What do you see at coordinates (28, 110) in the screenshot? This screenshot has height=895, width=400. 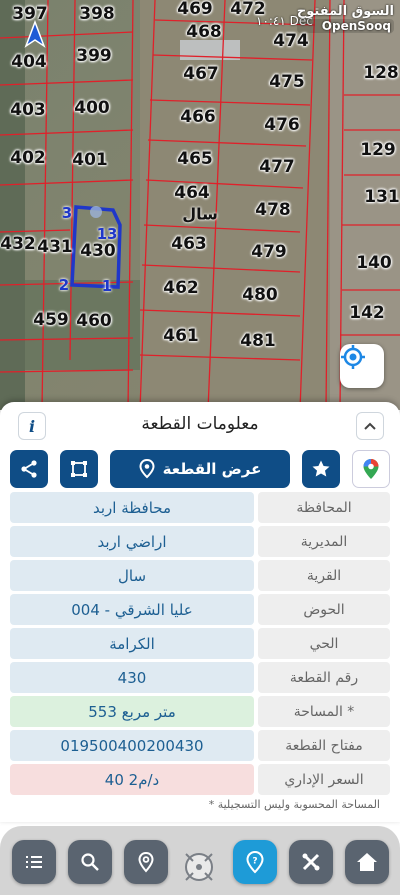 I see `plot-number-label: 403` at bounding box center [28, 110].